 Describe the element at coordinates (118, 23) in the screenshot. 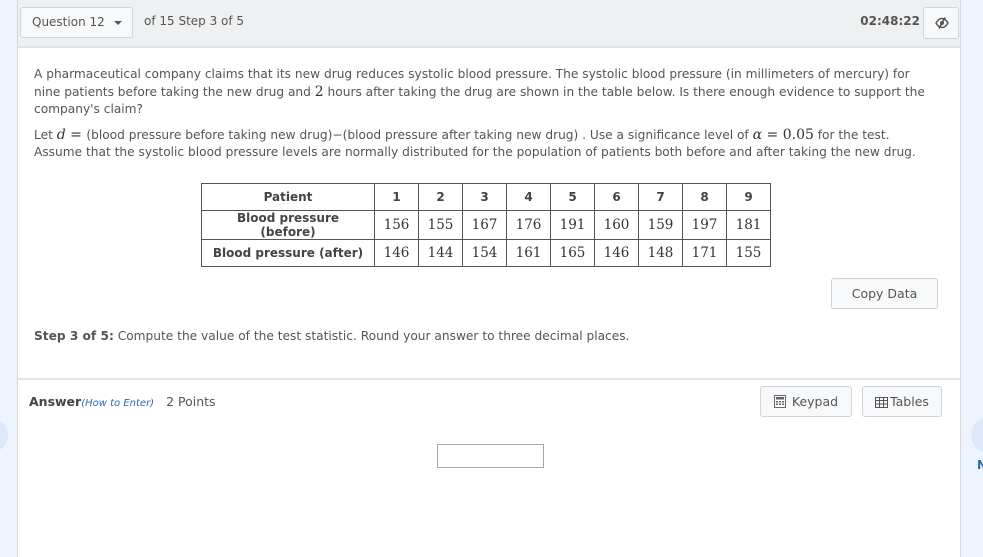

I see `chevron-down-icon` at that location.